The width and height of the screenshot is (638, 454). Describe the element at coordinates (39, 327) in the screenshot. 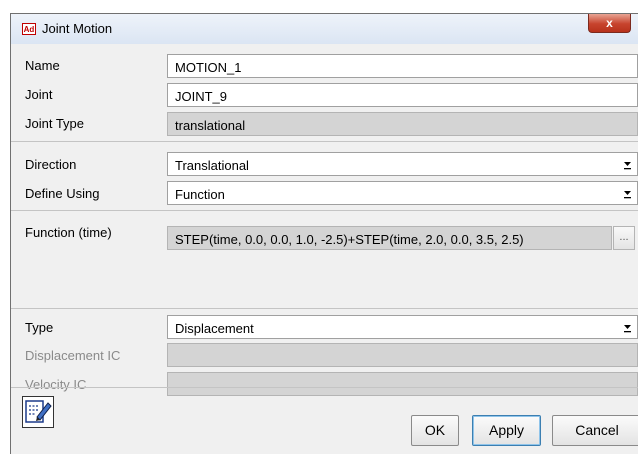

I see `type-label: Type` at that location.